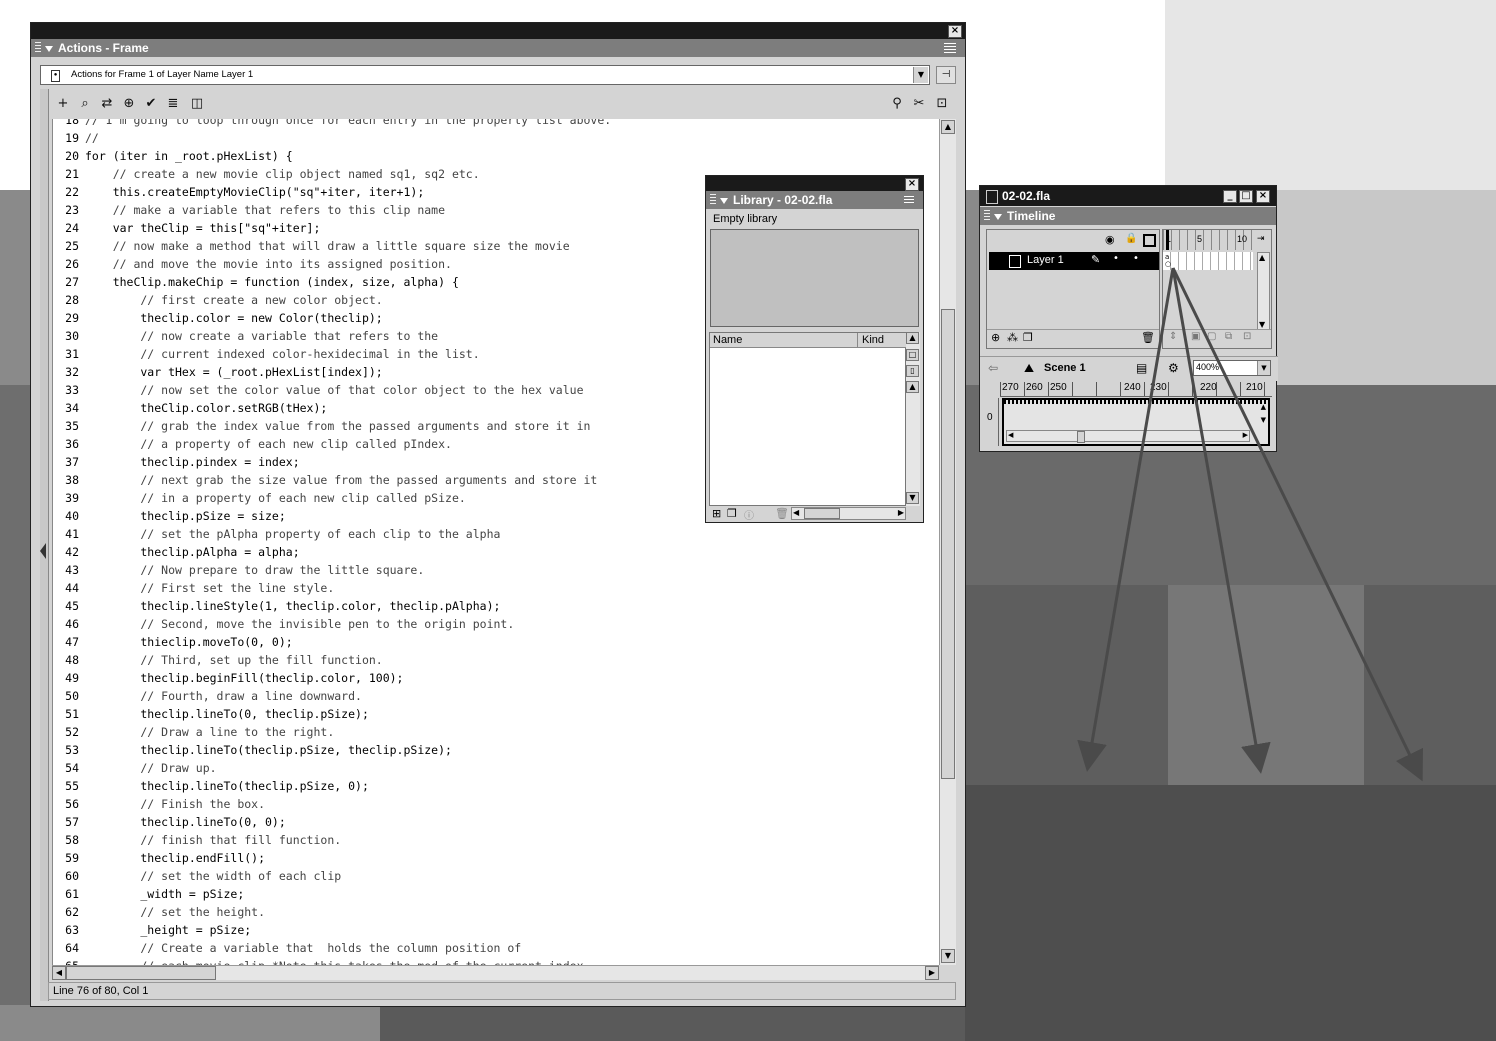 This screenshot has height=1041, width=1496. What do you see at coordinates (1262, 324) in the screenshot?
I see `frame-scroll-down-icon: ▼` at bounding box center [1262, 324].